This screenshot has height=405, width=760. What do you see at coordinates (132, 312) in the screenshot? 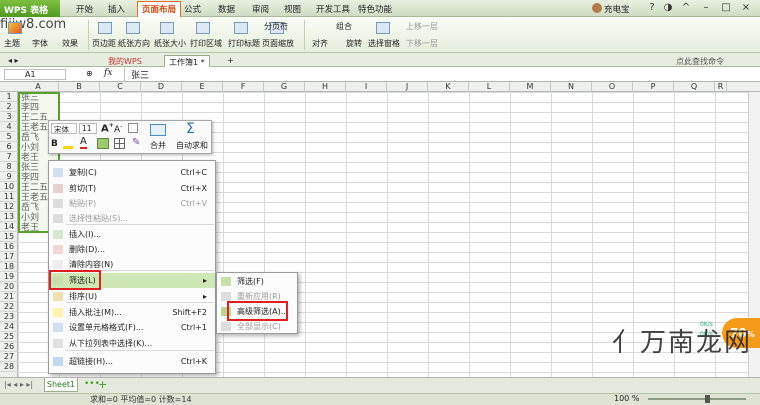
I see `context-item-9: 插入批注(M)... Shift+F2` at bounding box center [132, 312].